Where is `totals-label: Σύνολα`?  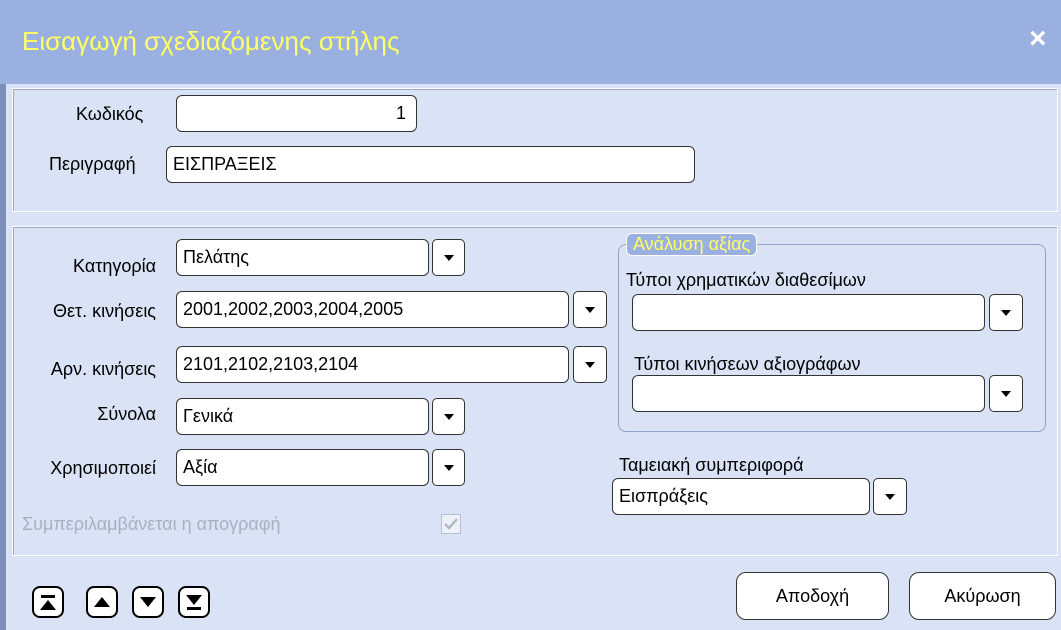 totals-label: Σύνολα is located at coordinates (126, 414).